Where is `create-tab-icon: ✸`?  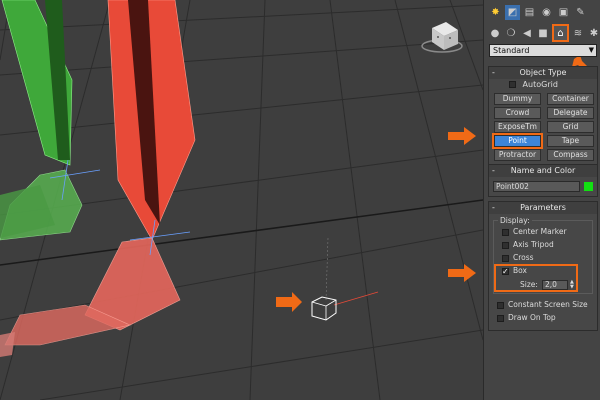
create-tab-icon: ✸ is located at coordinates (495, 12).